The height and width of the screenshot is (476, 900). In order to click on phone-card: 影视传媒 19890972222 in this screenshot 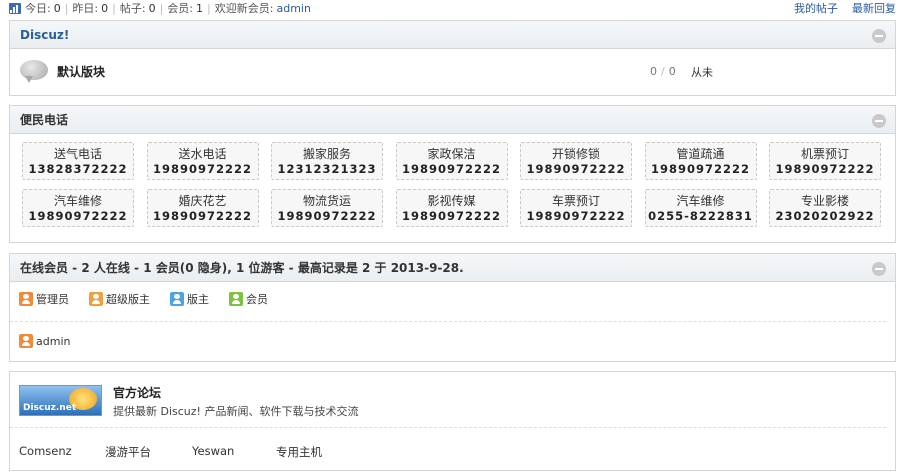, I will do `click(451, 208)`.